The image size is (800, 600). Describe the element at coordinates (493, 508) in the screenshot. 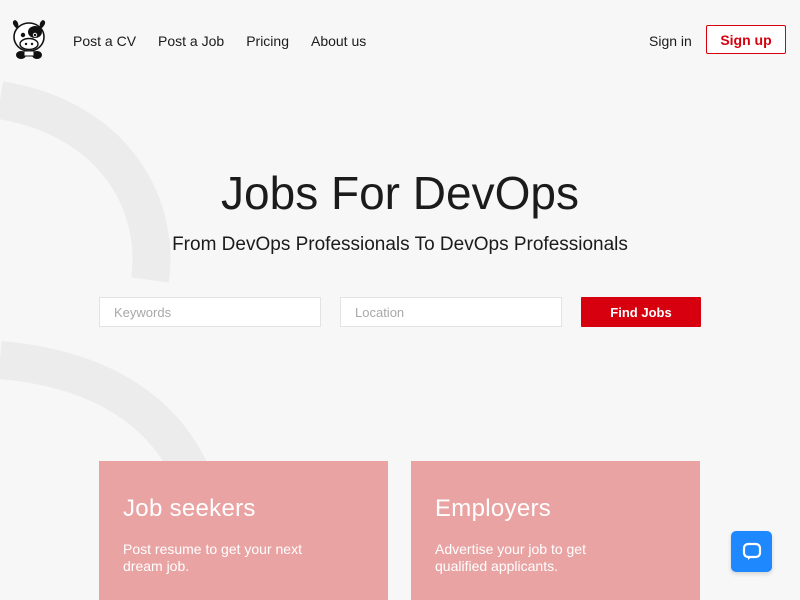

I see `card-title: Employers` at that location.